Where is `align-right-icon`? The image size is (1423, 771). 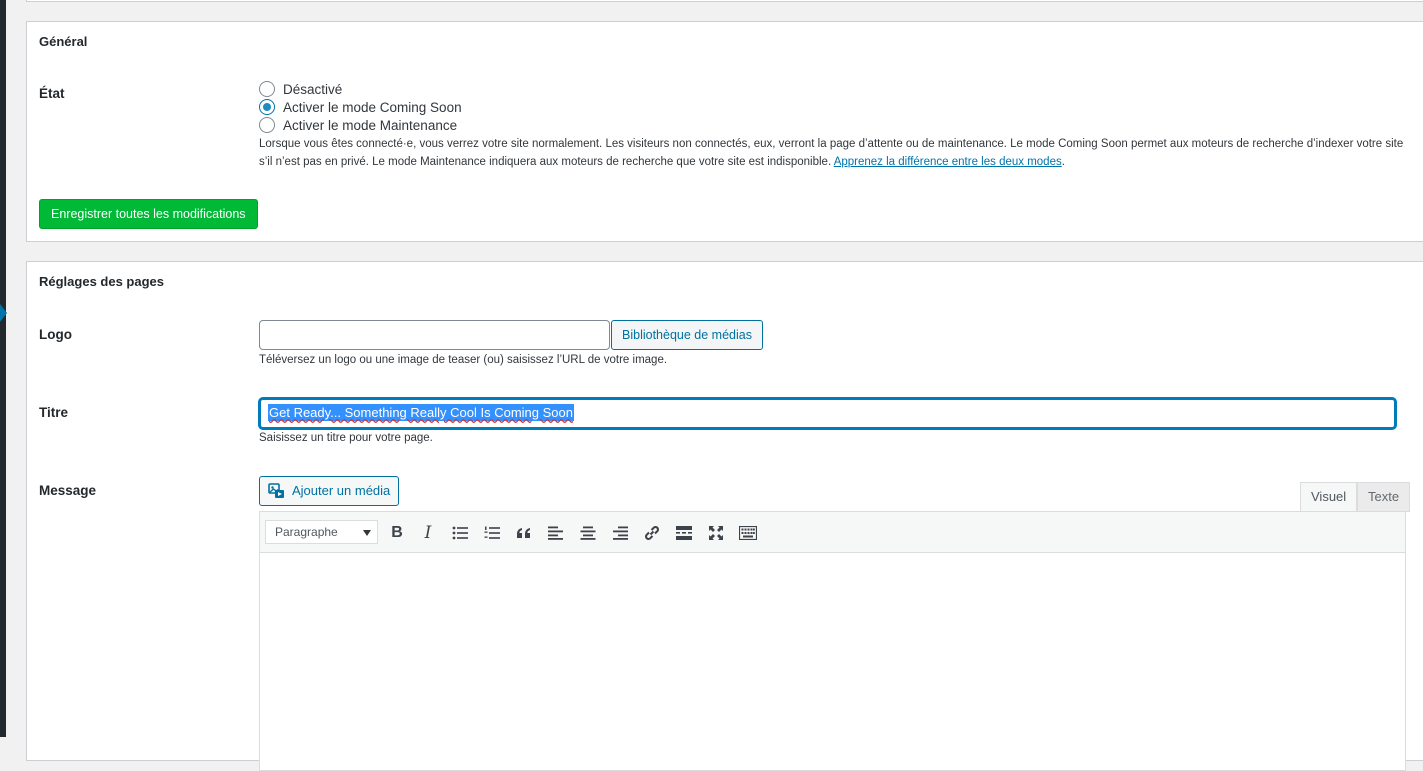
align-right-icon is located at coordinates (620, 533).